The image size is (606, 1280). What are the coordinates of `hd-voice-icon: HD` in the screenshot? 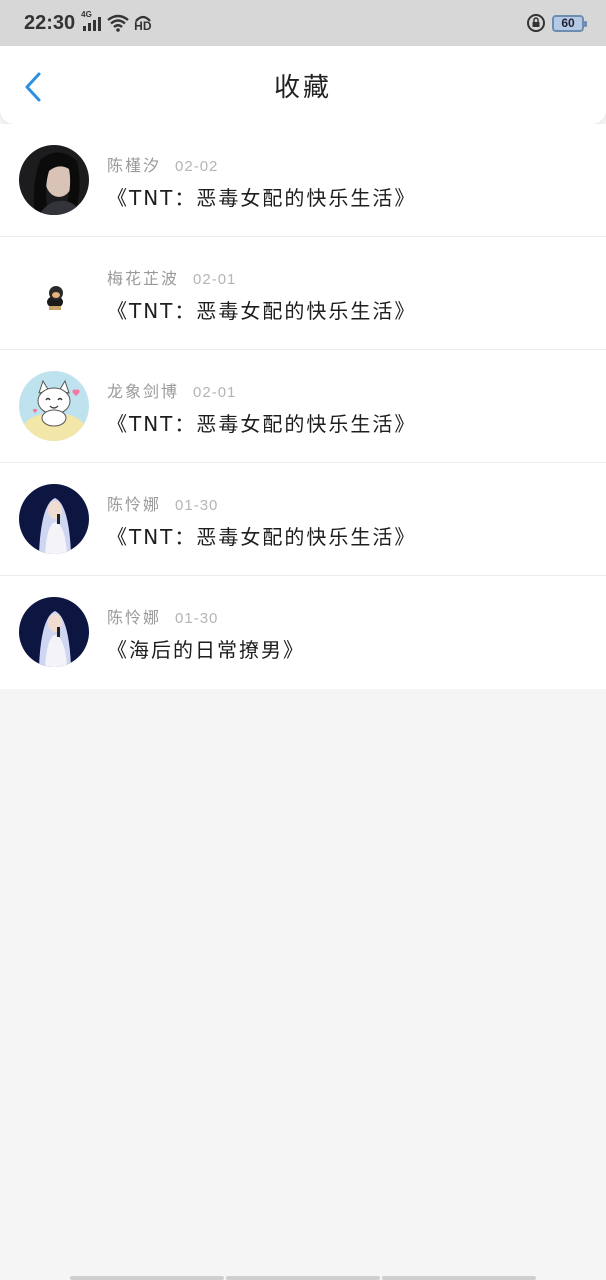 It's located at (143, 23).